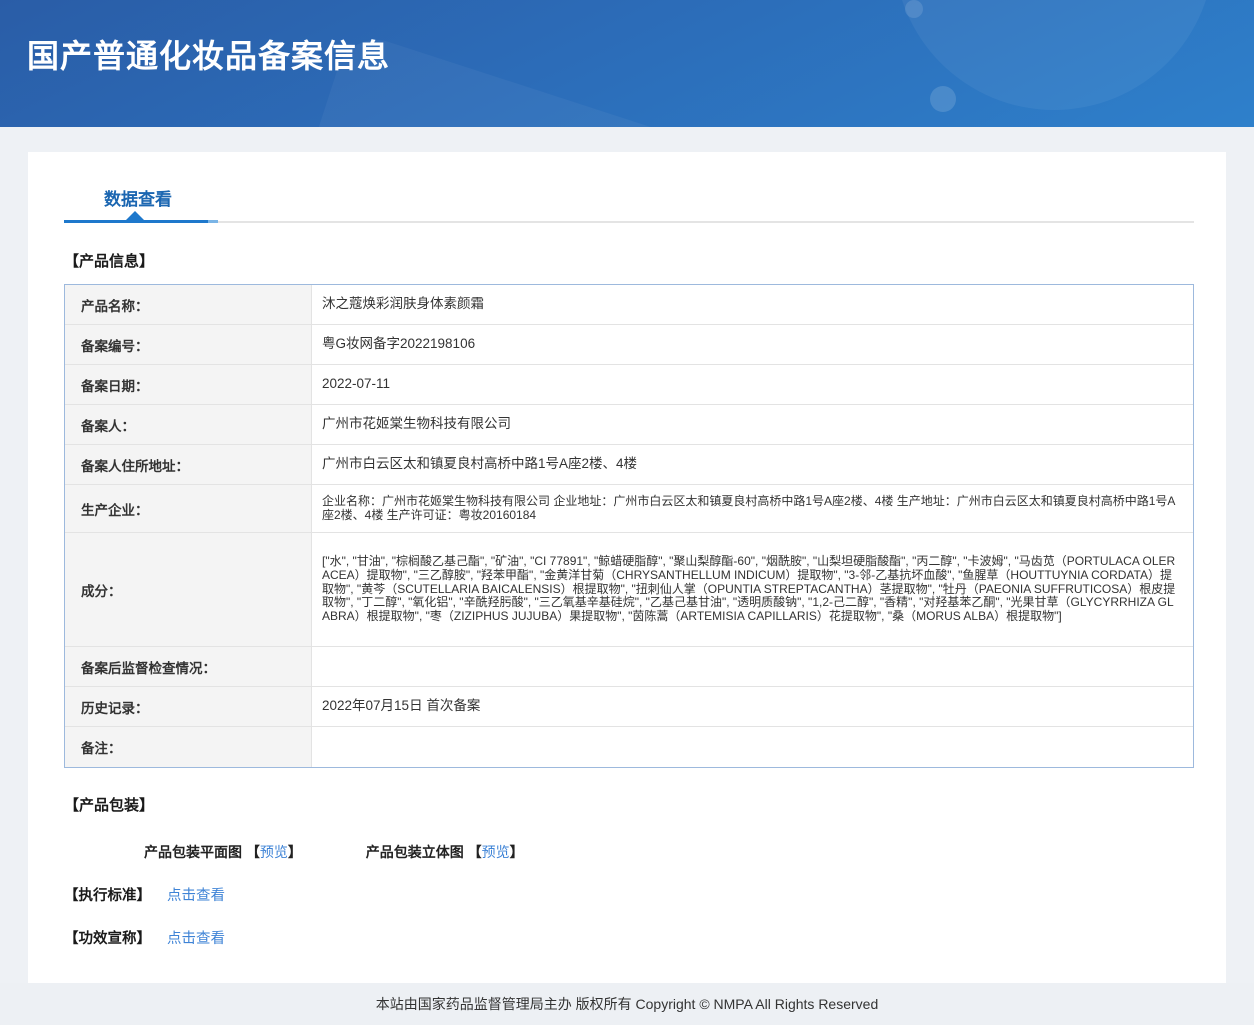 This screenshot has width=1254, height=1025. I want to click on efficacy-row: 【功效宣称】 点击查看, so click(629, 937).